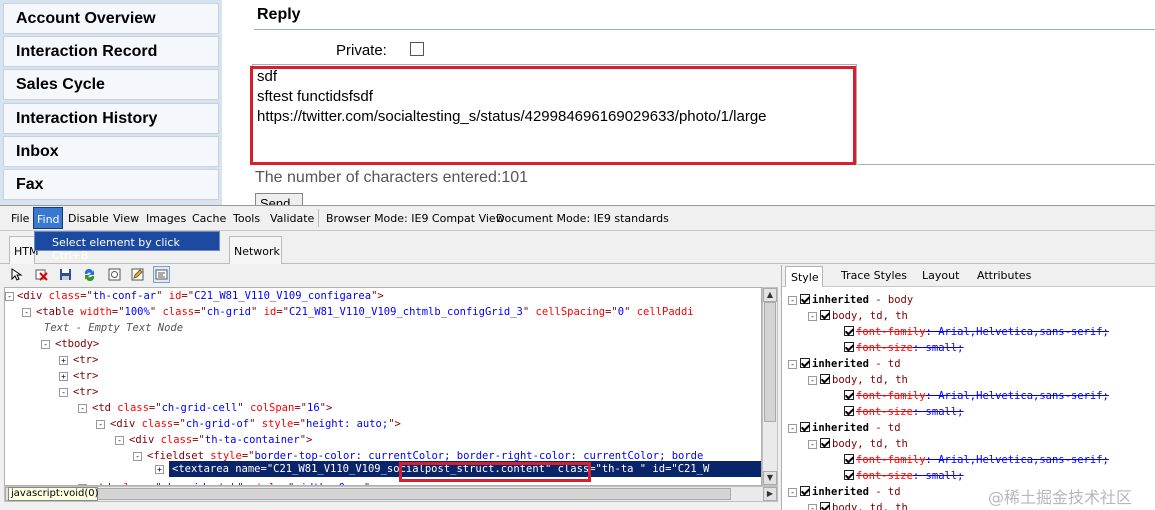 The image size is (1155, 510). I want to click on tree-node: <div class="th-ta-container">, so click(220, 440).